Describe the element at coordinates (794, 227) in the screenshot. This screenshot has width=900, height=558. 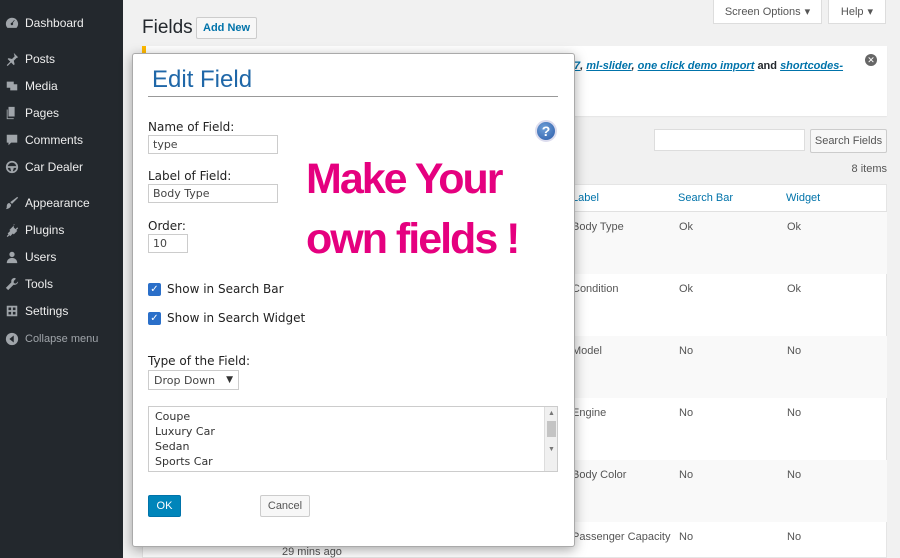
I see `cell-widget: Ok` at that location.